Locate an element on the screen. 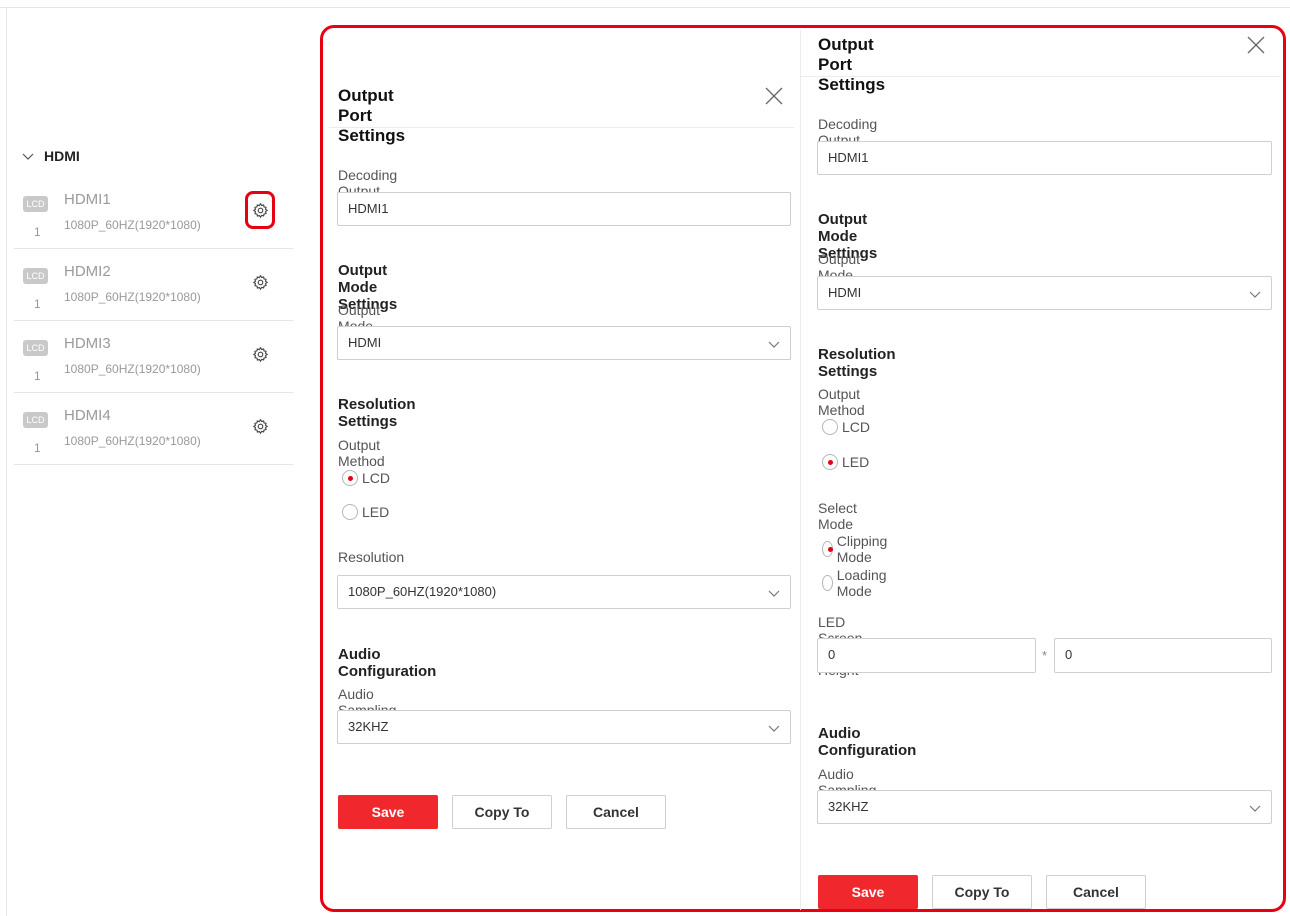  port-row-hdmi3: LCD 1 HDMI3 1080P_60HZ(1920*1080) is located at coordinates (153, 357).